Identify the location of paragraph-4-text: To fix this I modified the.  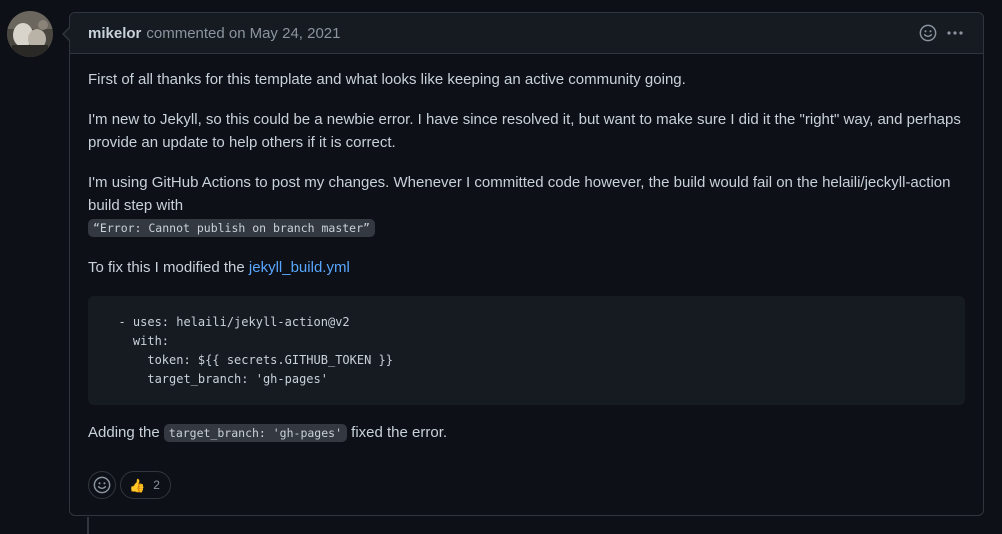
(168, 267).